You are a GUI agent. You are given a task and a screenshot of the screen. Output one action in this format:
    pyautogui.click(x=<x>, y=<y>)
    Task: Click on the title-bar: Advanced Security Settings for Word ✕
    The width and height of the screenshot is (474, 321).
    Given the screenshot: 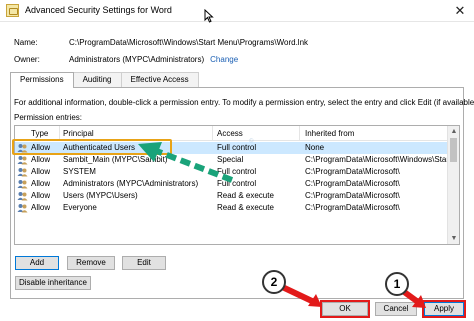 What is the action you would take?
    pyautogui.click(x=237, y=11)
    